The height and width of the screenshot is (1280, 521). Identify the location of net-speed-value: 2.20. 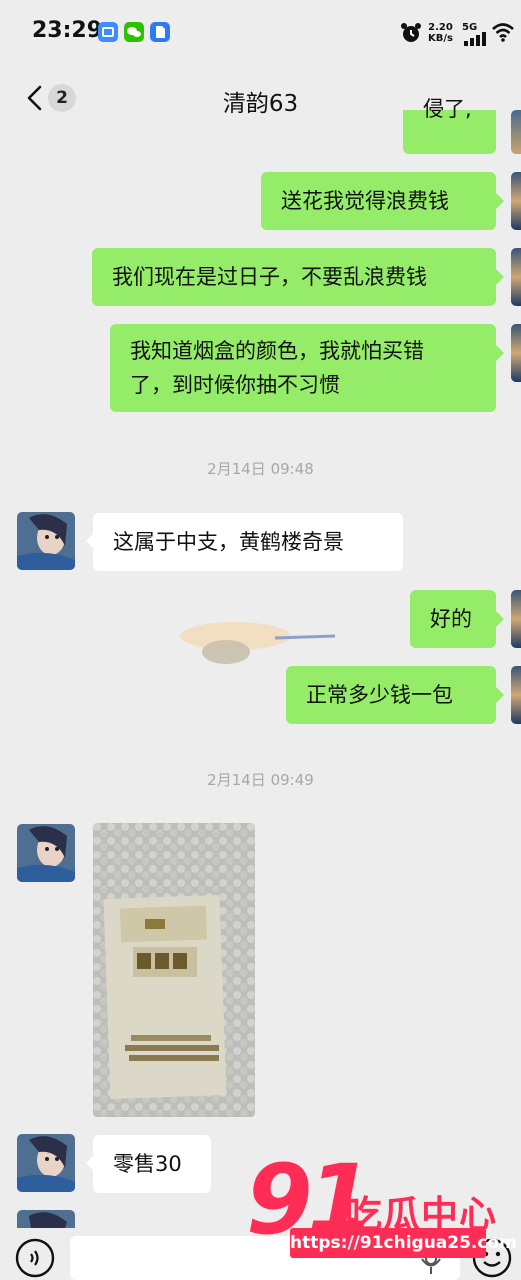
(440, 27).